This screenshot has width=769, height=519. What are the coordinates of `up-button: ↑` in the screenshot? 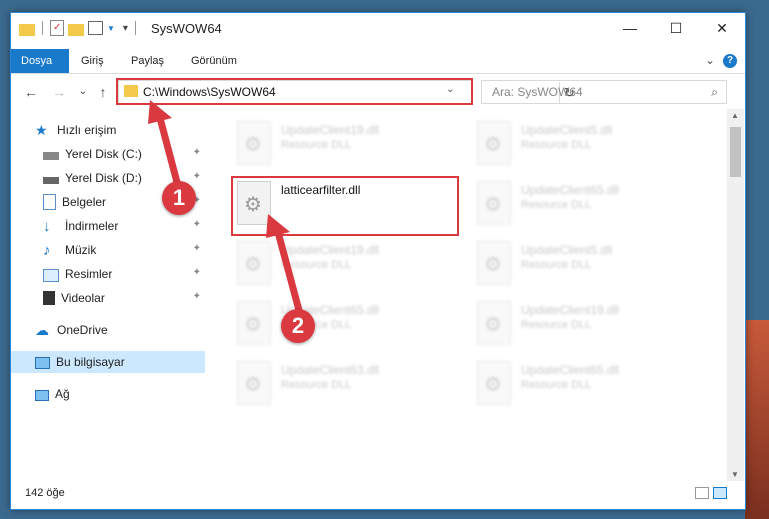 It's located at (103, 92).